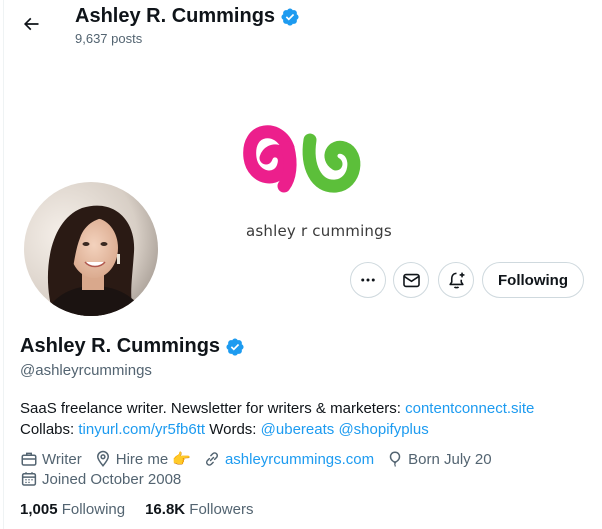  I want to click on avatar-photo, so click(91, 249).